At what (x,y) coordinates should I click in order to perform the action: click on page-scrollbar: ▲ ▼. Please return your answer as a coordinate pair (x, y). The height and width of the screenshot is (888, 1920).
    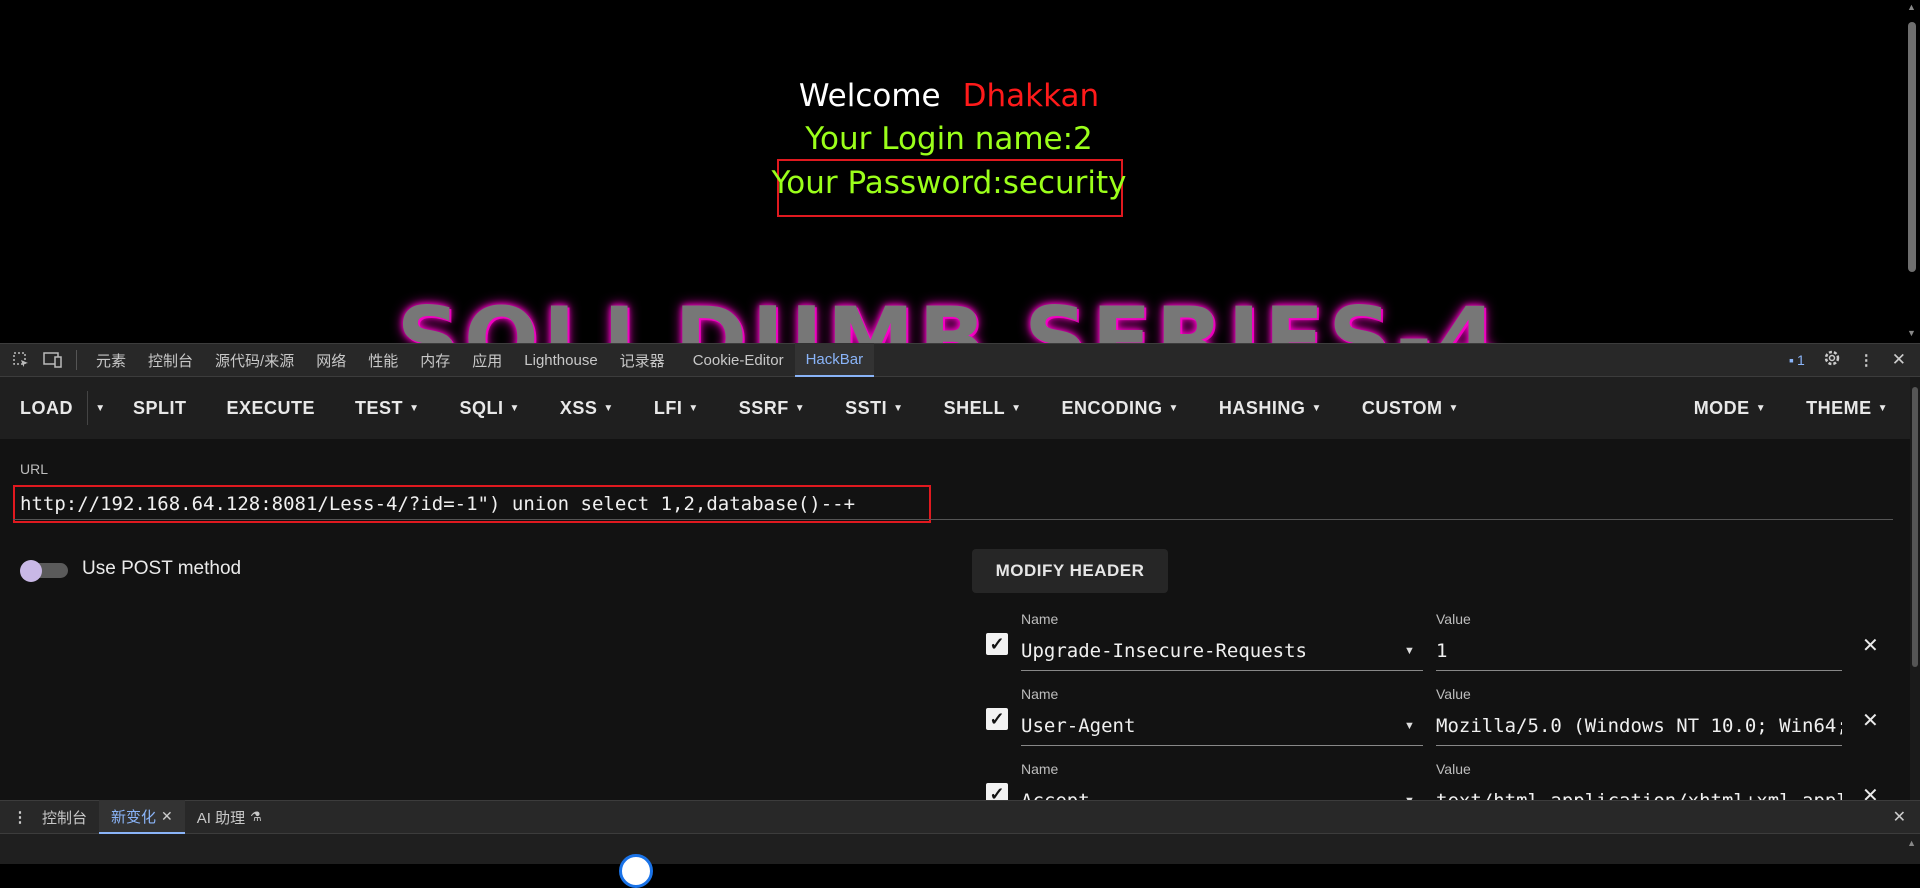
    Looking at the image, I should click on (1912, 171).